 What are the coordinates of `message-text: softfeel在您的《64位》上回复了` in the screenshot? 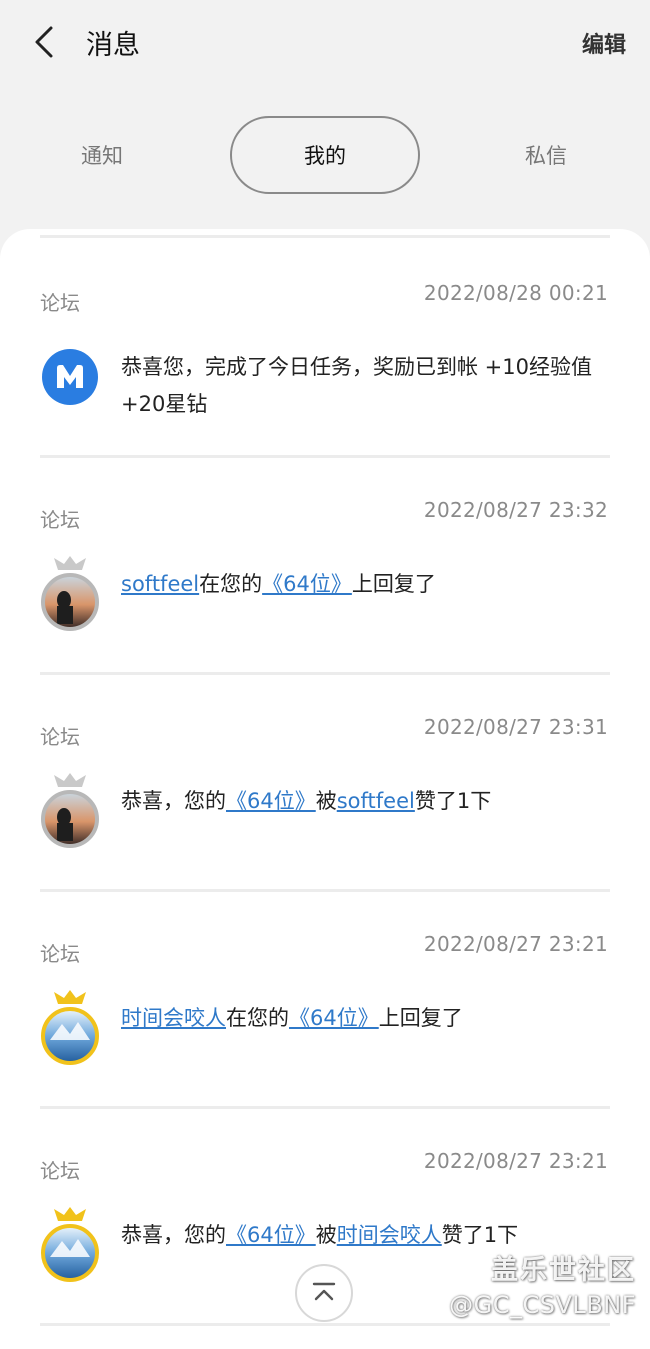 It's located at (368, 584).